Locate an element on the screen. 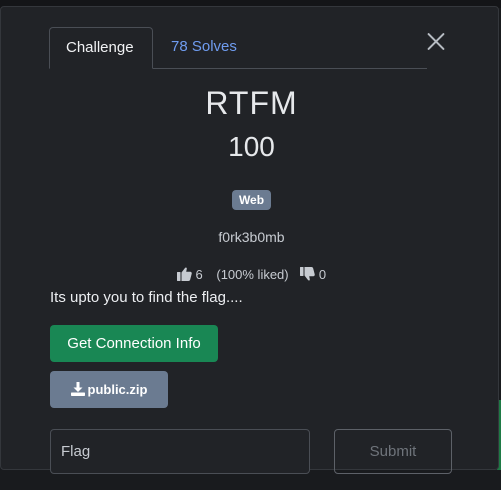  category-badge: Web is located at coordinates (251, 200).